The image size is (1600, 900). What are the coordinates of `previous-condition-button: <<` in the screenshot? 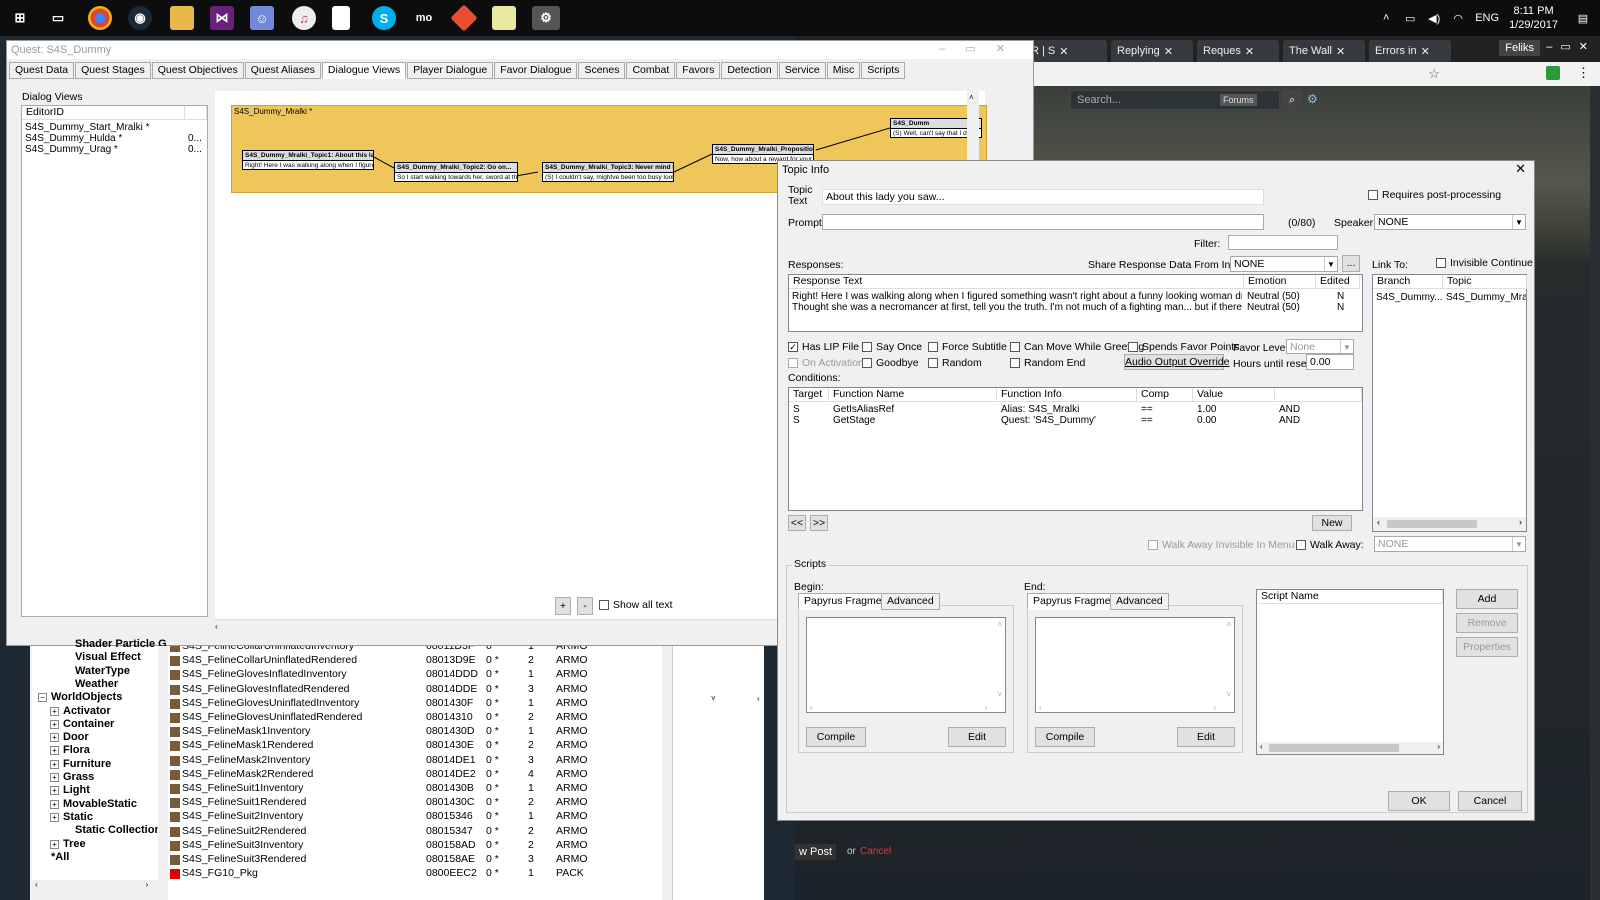 It's located at (797, 523).